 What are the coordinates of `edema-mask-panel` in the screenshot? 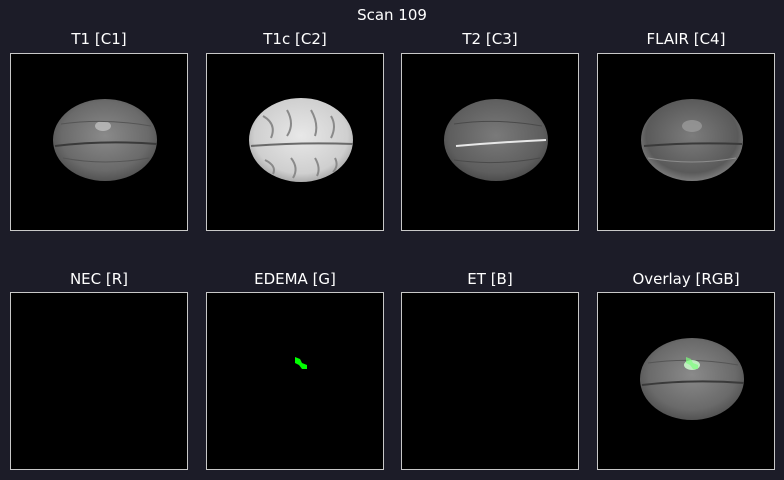 It's located at (295, 381).